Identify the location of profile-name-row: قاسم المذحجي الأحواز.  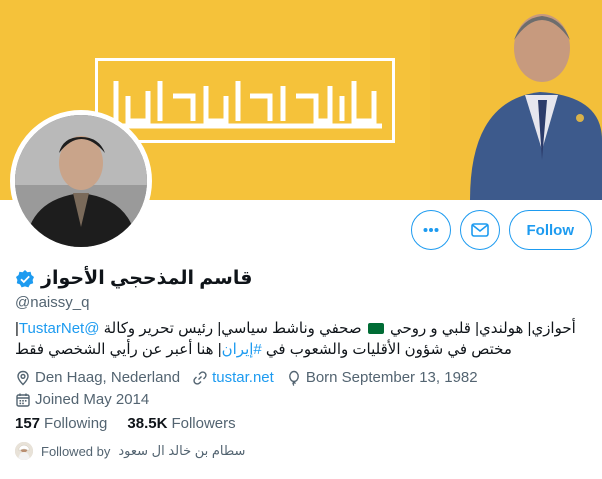
(133, 278).